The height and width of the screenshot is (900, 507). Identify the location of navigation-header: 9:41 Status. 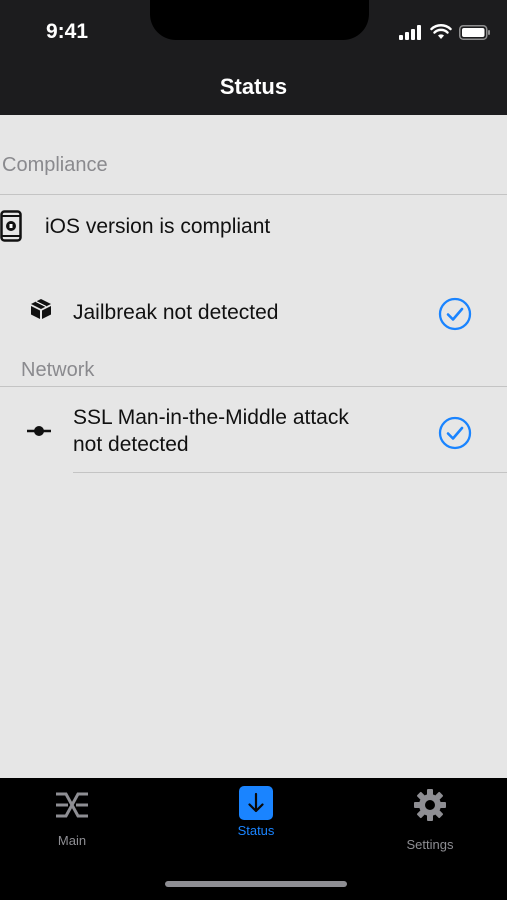
(253, 57).